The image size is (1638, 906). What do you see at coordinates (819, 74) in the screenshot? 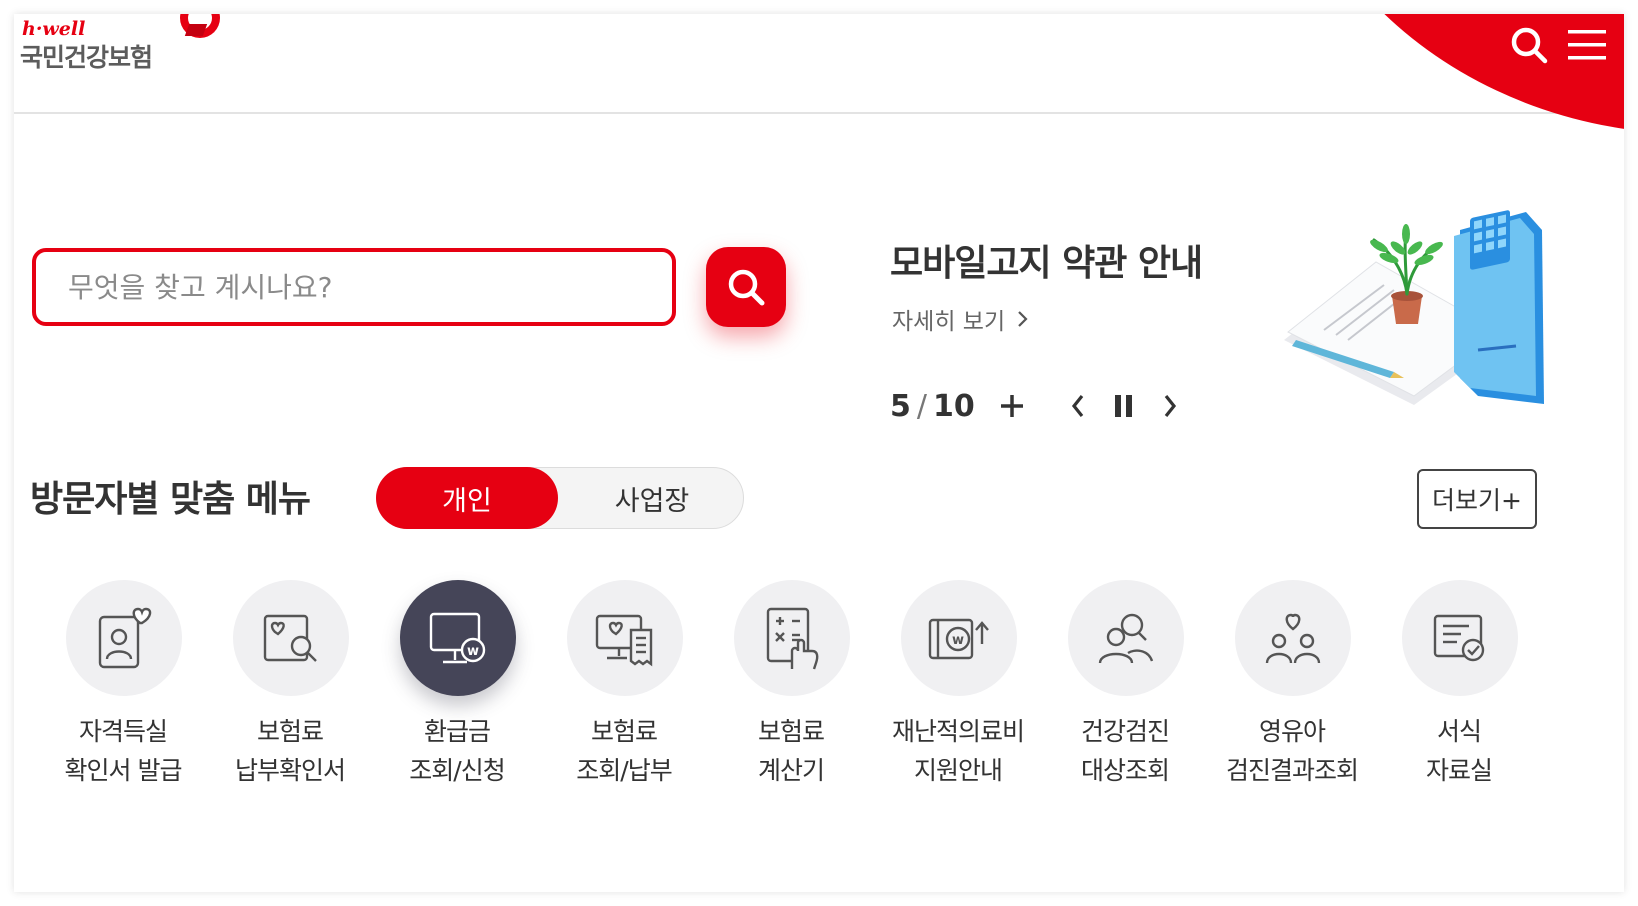
I see `site-header: h·well 국민건강보험` at bounding box center [819, 74].